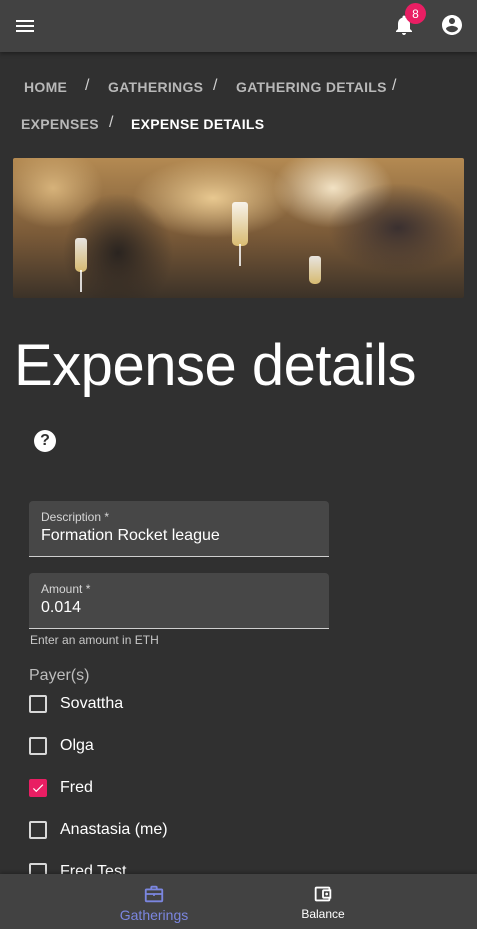  I want to click on wallet-icon, so click(323, 894).